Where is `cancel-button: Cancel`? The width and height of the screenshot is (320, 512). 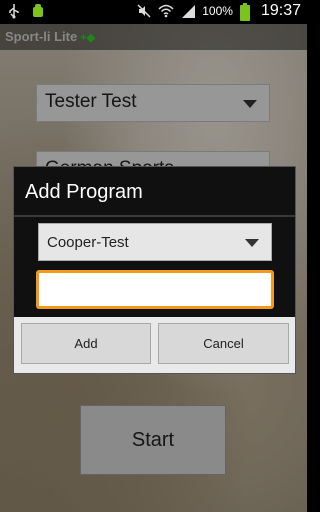
cancel-button: Cancel is located at coordinates (223, 343).